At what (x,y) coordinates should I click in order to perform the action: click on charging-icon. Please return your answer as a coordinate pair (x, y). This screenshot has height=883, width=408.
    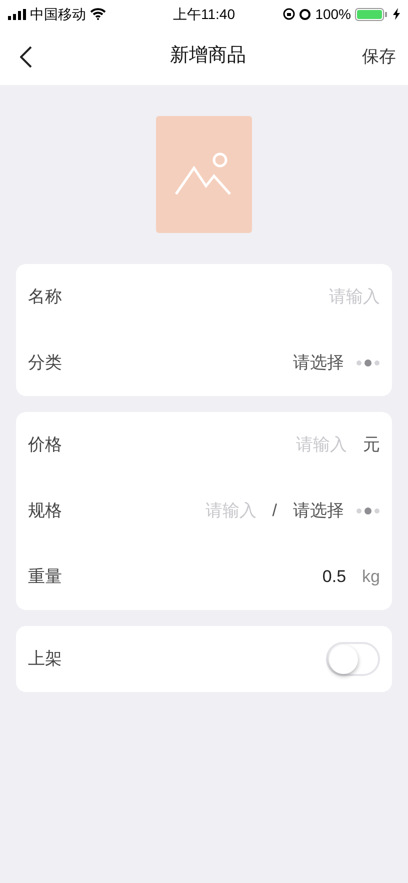
    Looking at the image, I should click on (396, 14).